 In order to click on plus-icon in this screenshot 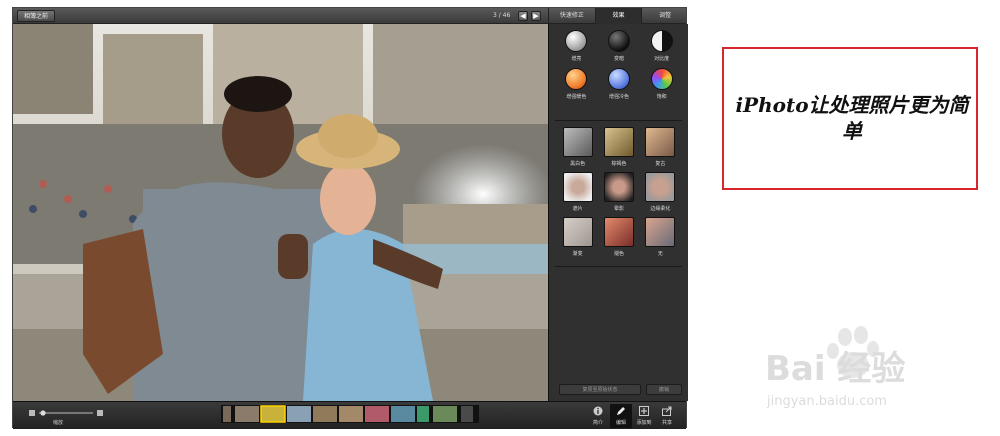, I will do `click(644, 411)`.